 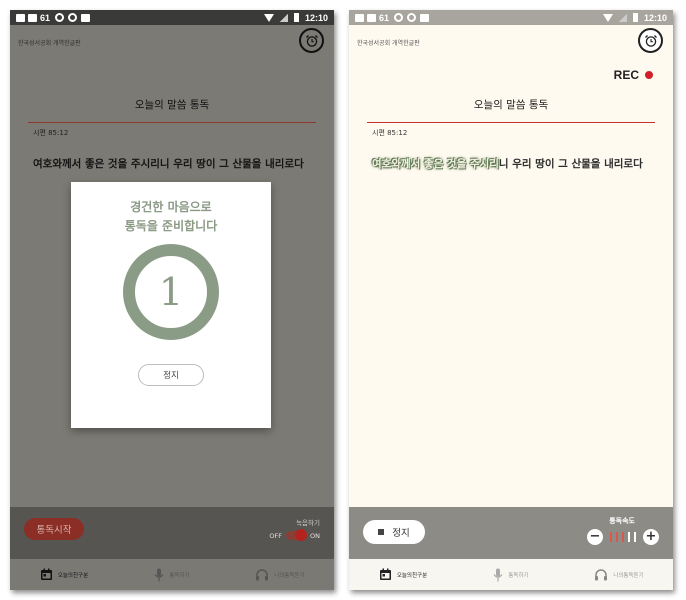 I want to click on dialog-message-line1: 경건한 마음으로, so click(x=171, y=207).